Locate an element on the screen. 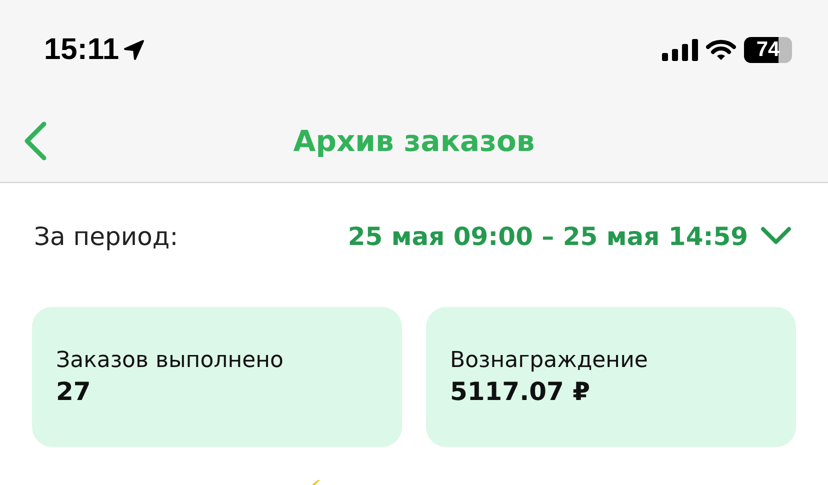 The image size is (828, 485). chevron-down-icon is located at coordinates (776, 236).